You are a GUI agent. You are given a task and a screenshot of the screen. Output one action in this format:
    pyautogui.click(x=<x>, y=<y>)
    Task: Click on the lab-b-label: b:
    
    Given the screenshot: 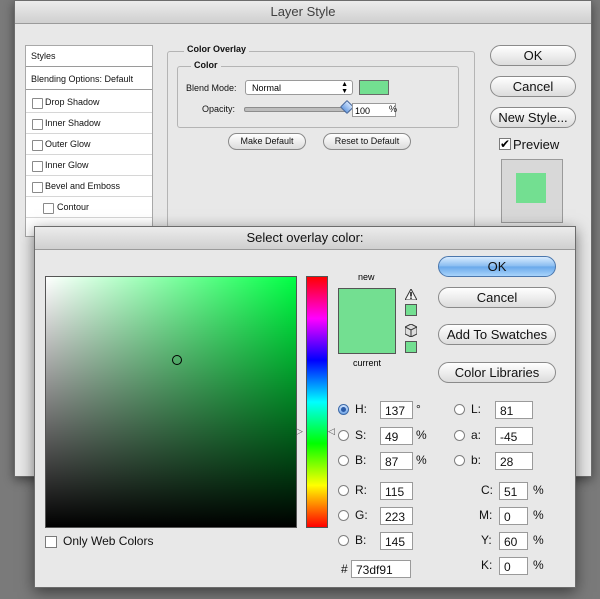 What is the action you would take?
    pyautogui.click(x=476, y=460)
    